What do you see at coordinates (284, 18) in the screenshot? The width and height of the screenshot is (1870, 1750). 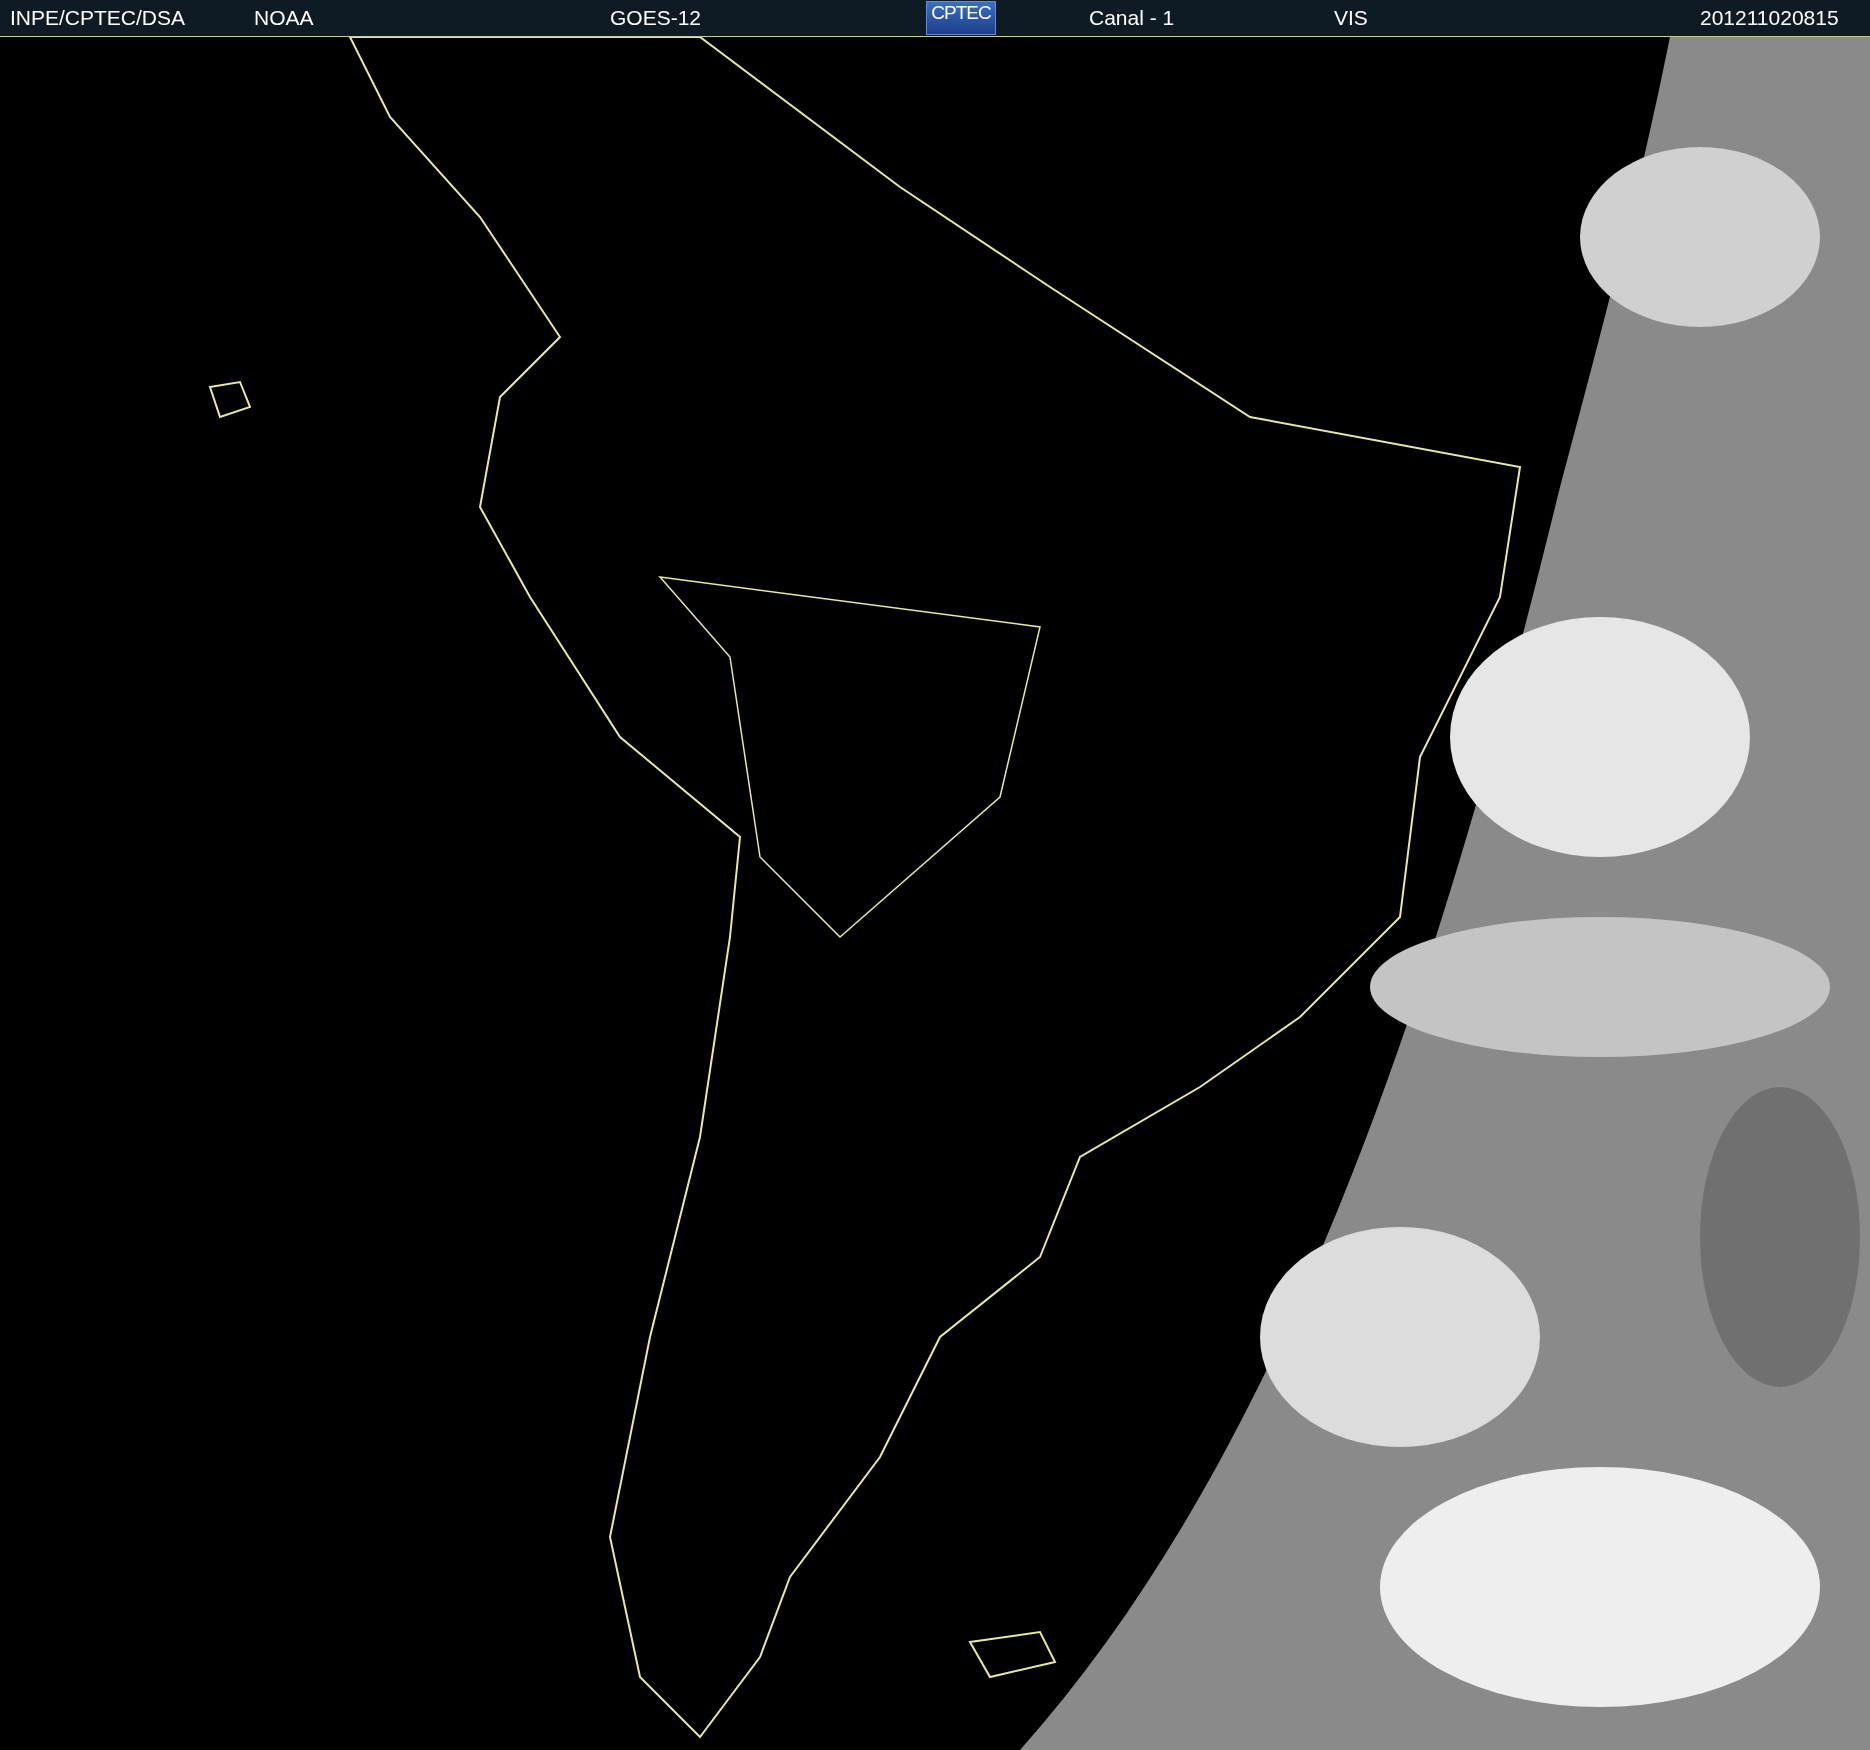 I see `header-label: NOAA` at bounding box center [284, 18].